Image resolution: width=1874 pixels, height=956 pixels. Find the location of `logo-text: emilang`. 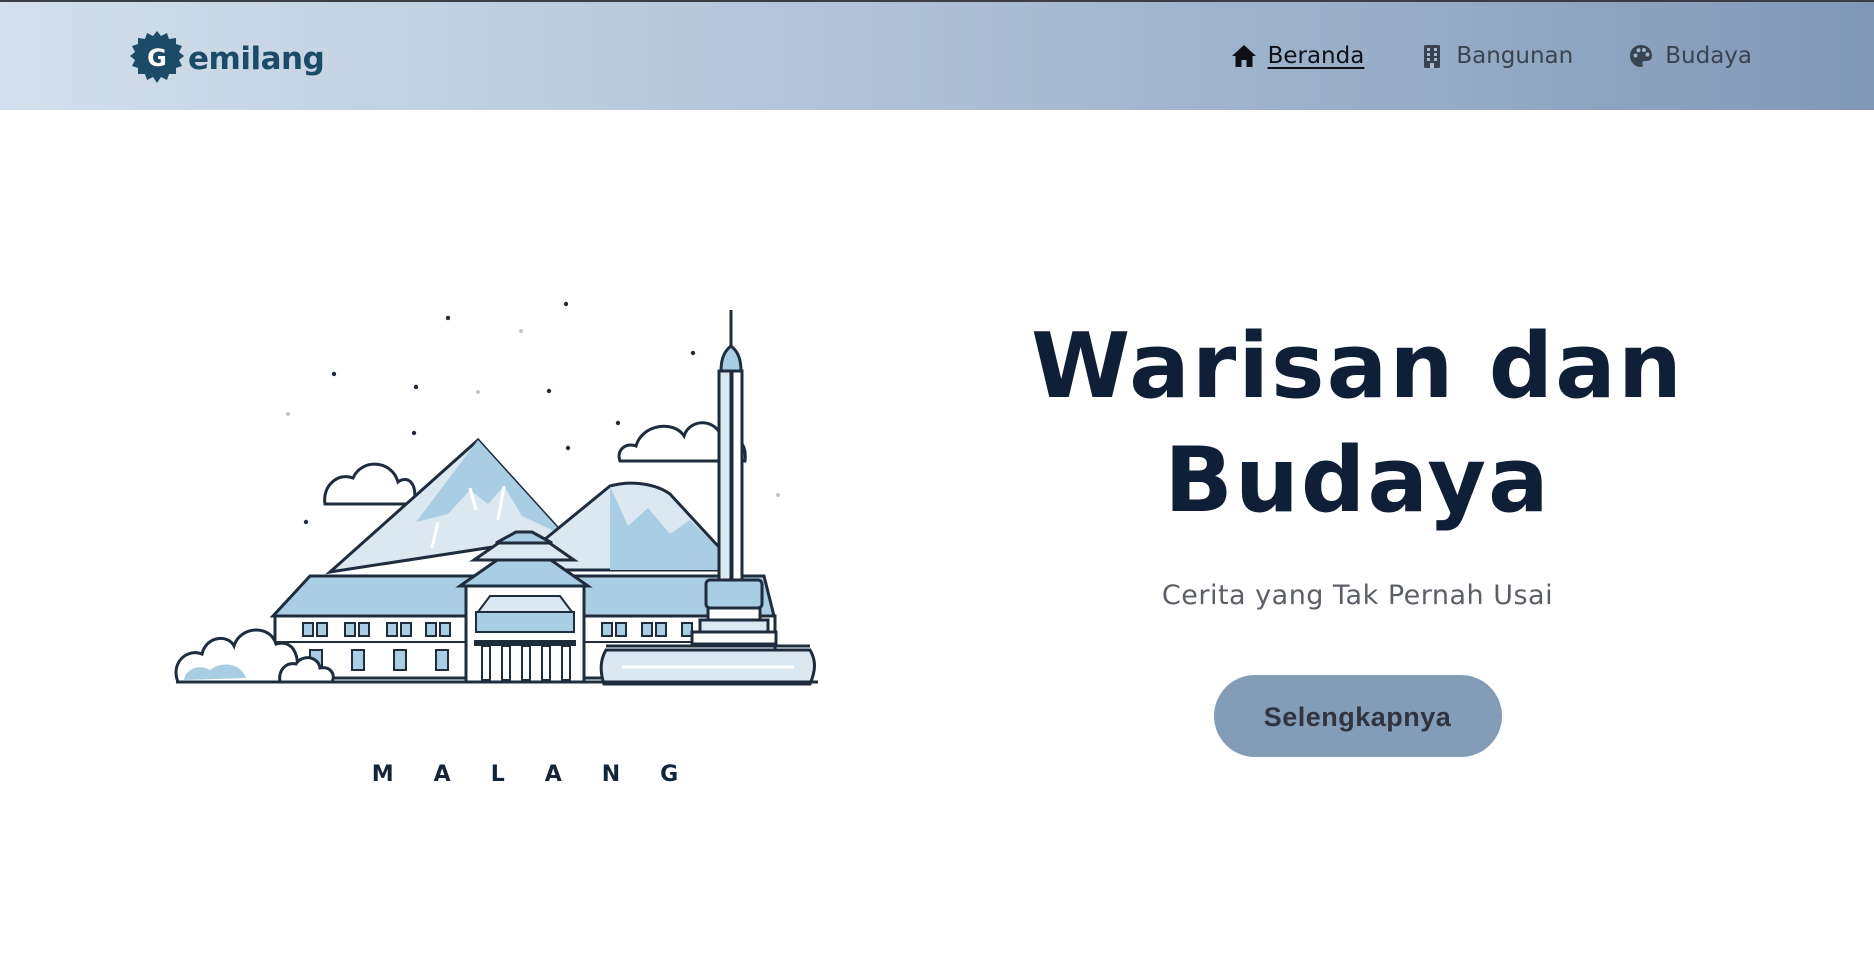

logo-text: emilang is located at coordinates (256, 59).